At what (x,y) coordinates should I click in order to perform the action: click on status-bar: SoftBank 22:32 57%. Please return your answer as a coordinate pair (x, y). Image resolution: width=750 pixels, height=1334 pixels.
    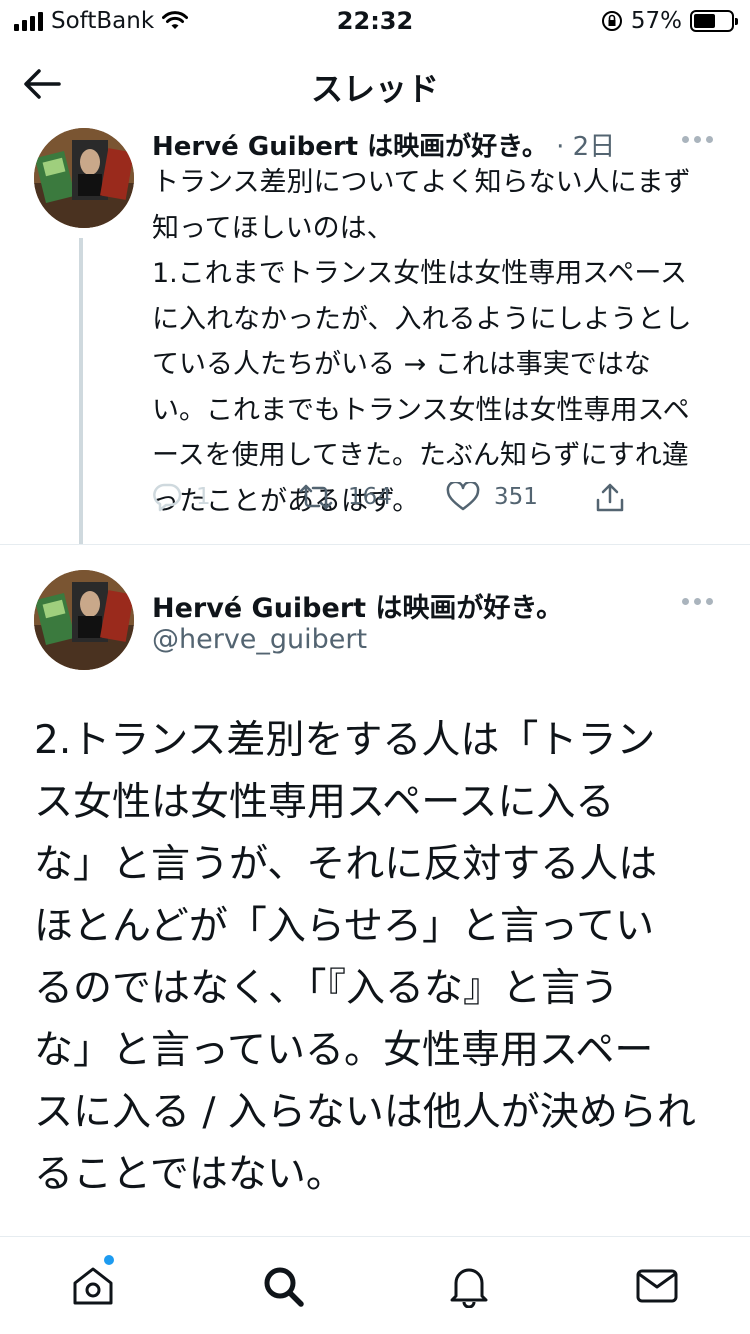
    Looking at the image, I should click on (375, 20).